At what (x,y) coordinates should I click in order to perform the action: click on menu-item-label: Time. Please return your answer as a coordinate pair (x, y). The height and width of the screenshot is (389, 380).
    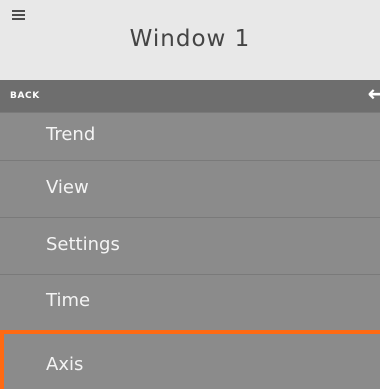
    Looking at the image, I should click on (68, 300).